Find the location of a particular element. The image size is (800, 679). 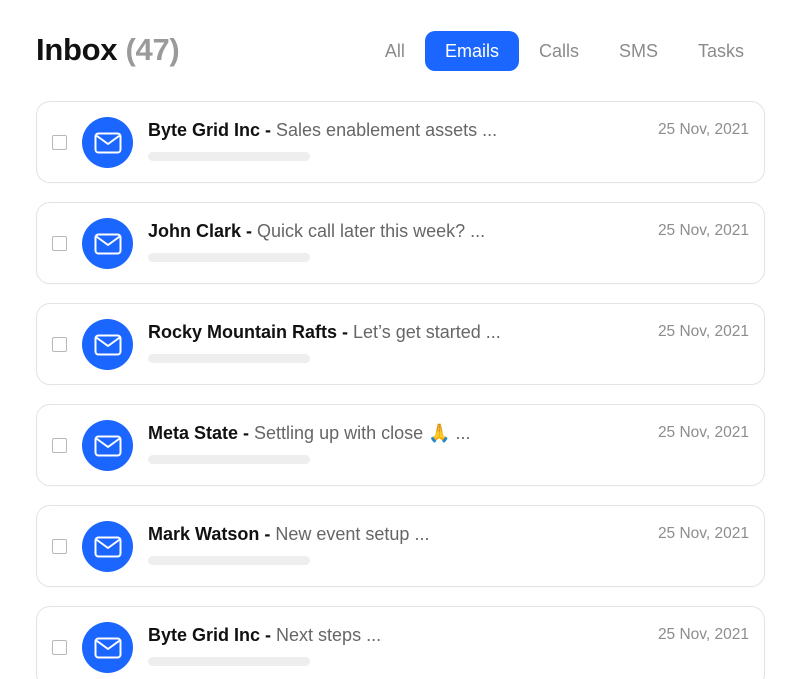

filter-tabs: All Emails Calls SMS Tasks is located at coordinates (564, 51).